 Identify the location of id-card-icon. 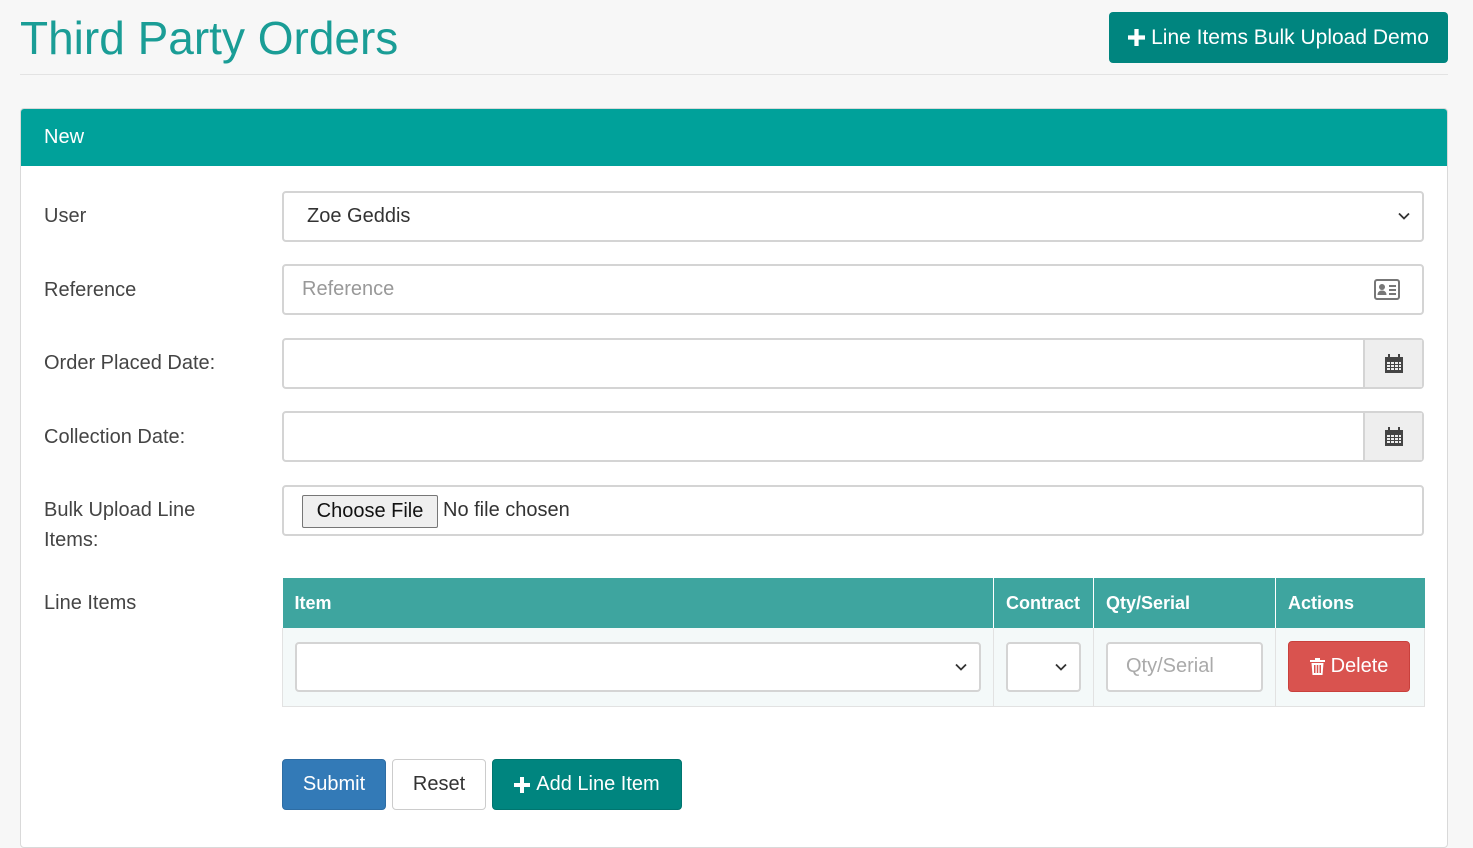
(1387, 289).